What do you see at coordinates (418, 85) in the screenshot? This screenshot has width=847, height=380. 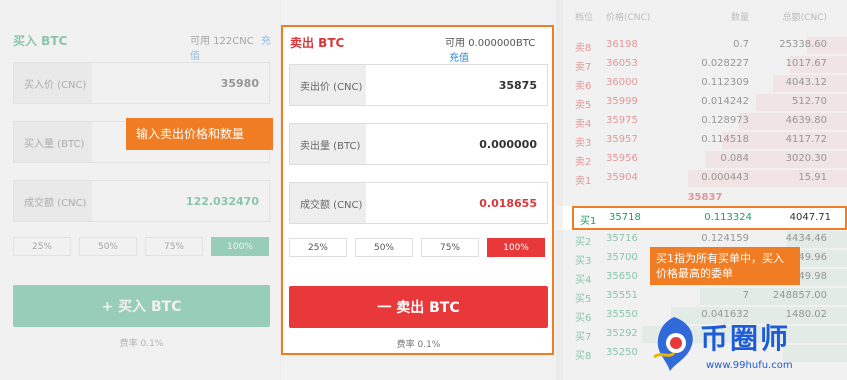 I see `sell-price-field: 卖出价 (CNC) 35875` at bounding box center [418, 85].